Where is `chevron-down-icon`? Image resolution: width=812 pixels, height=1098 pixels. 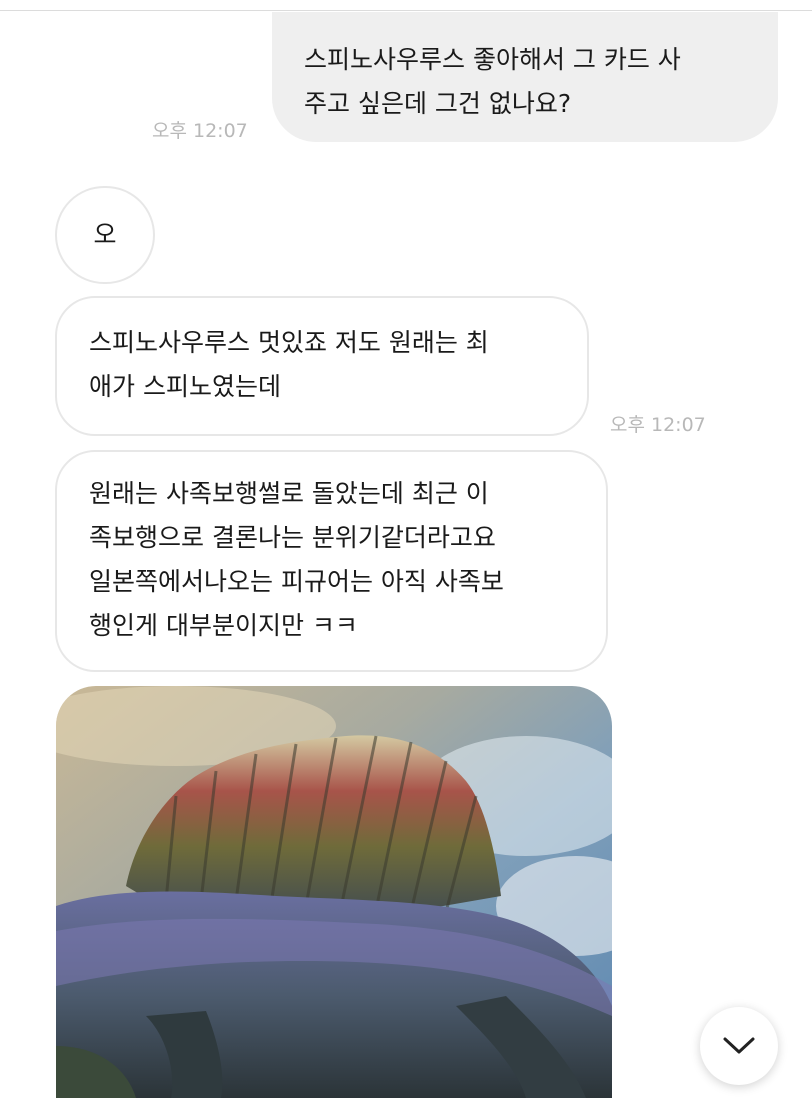
chevron-down-icon is located at coordinates (739, 1045).